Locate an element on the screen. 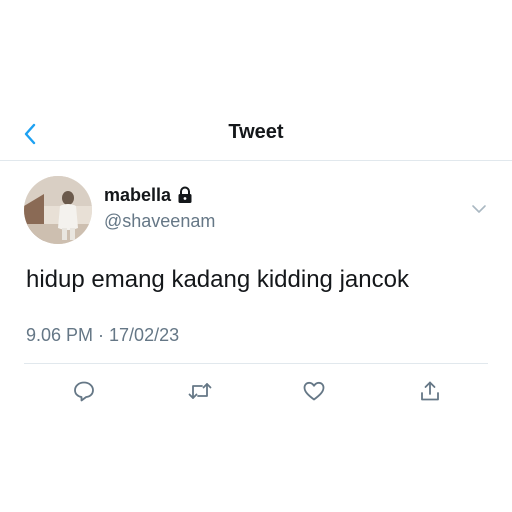 This screenshot has height=512, width=512. retweet-icon is located at coordinates (200, 391).